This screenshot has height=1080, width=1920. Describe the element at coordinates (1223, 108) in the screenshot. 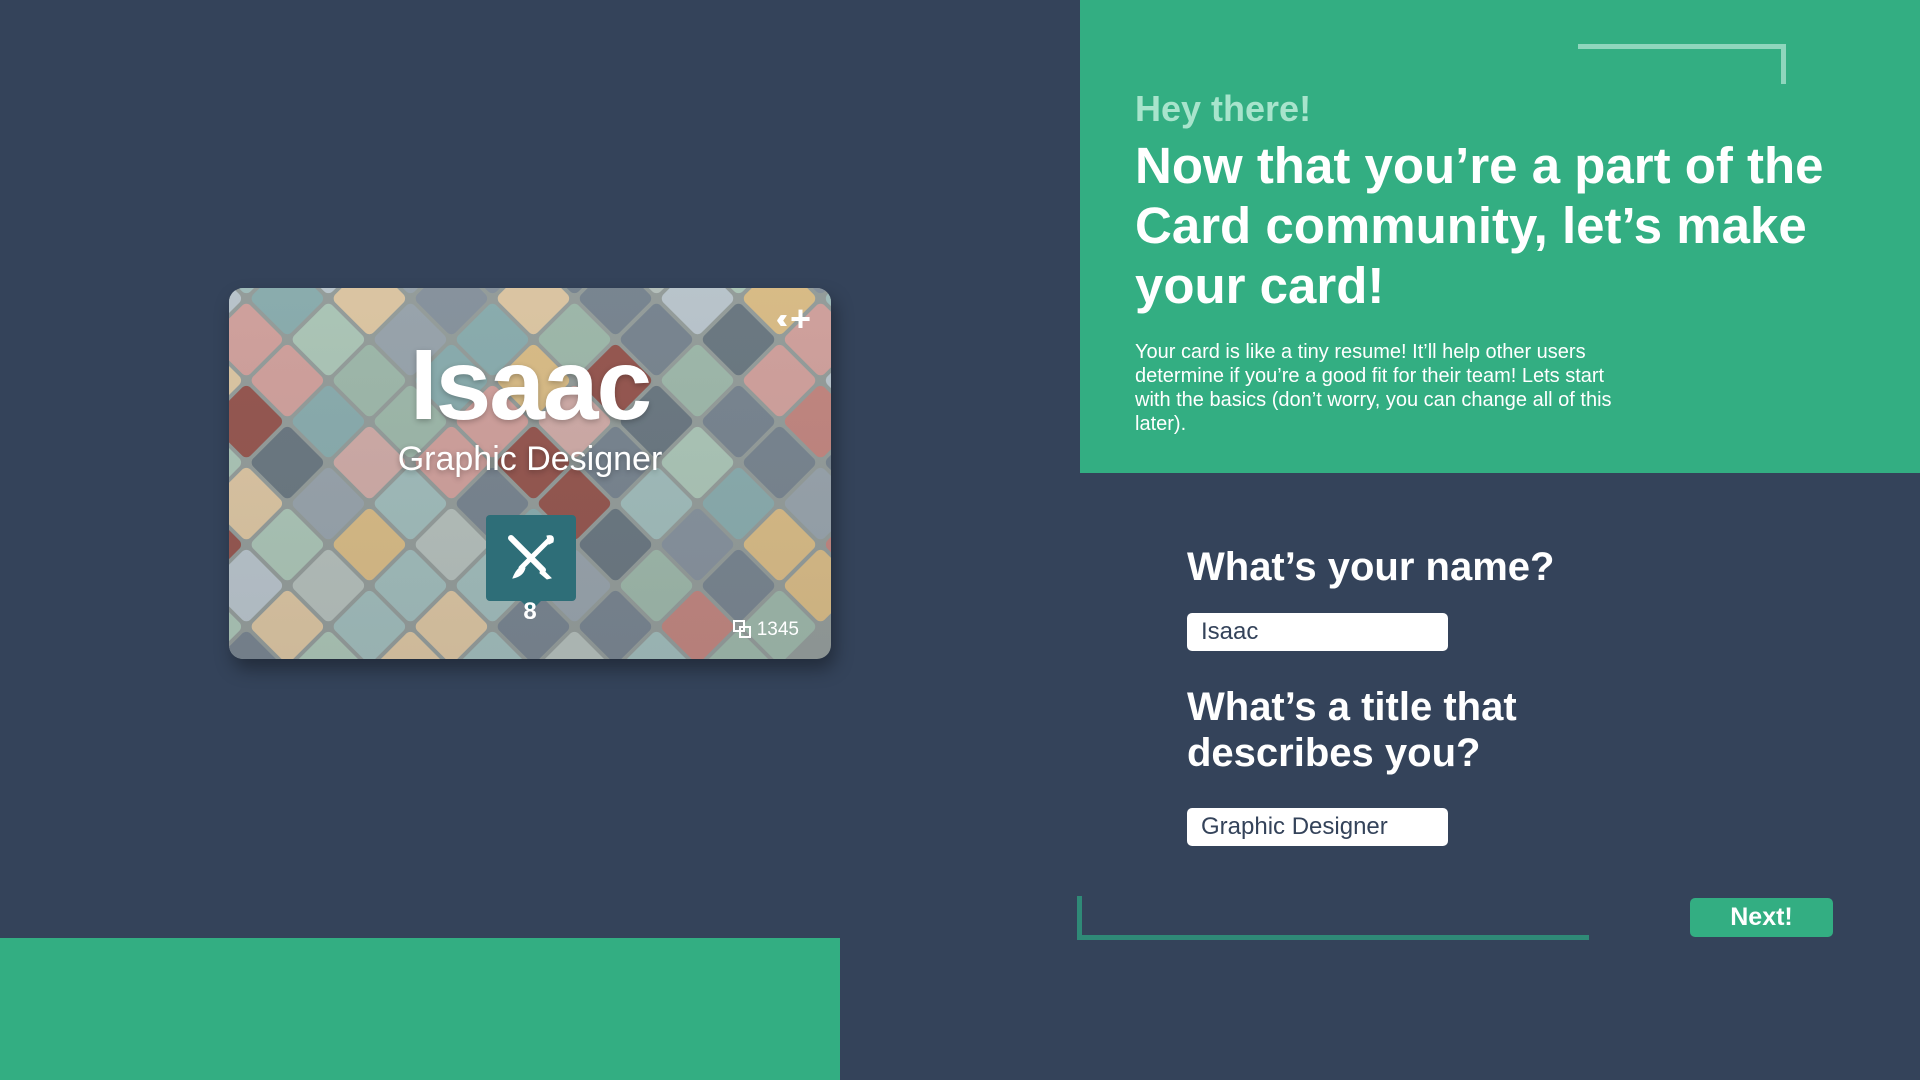

I see `greeting-text: Hey there!` at that location.